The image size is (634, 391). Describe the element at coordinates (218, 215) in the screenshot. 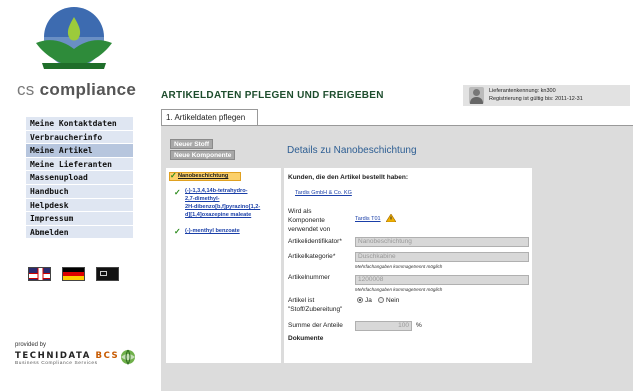

I see `tree-item-line: d][1,4]oxazepine maleate` at that location.